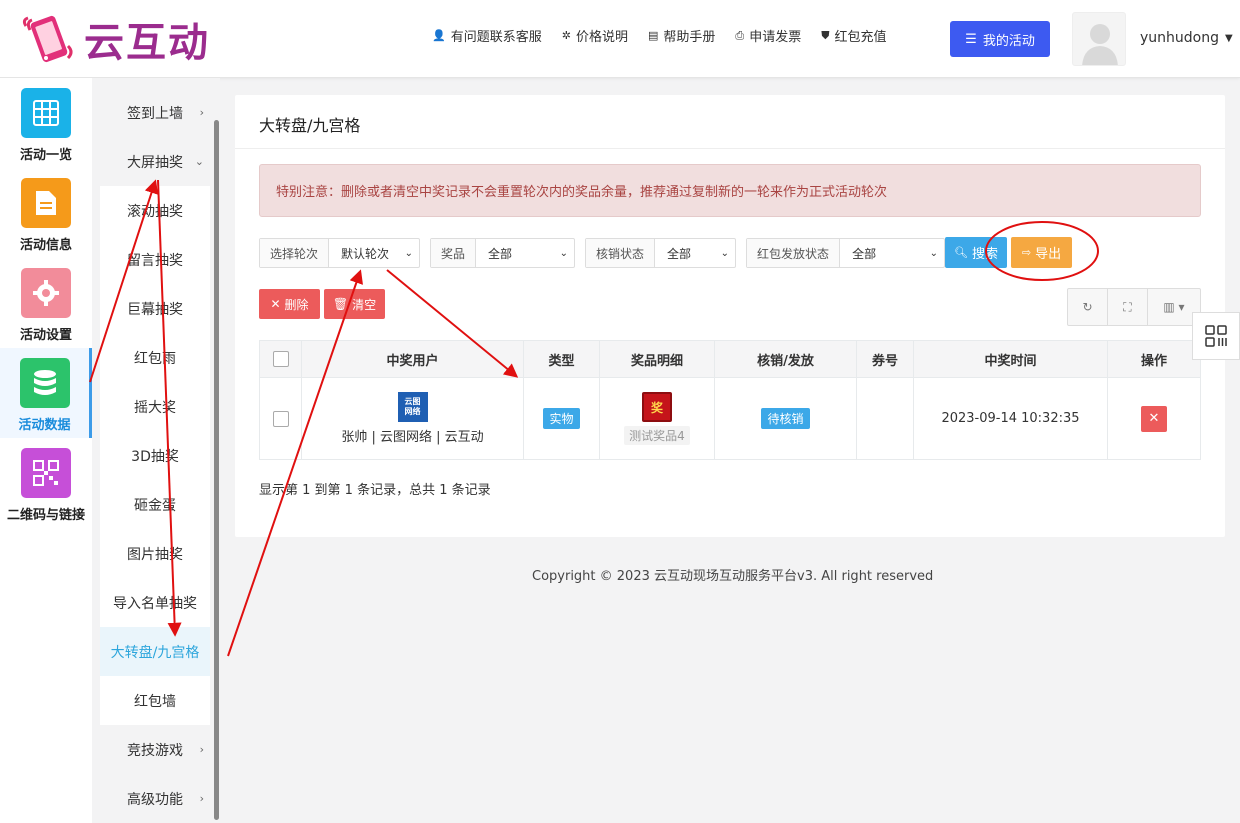 The height and width of the screenshot is (823, 1240). I want to click on row-delete-button: ✕, so click(1154, 418).